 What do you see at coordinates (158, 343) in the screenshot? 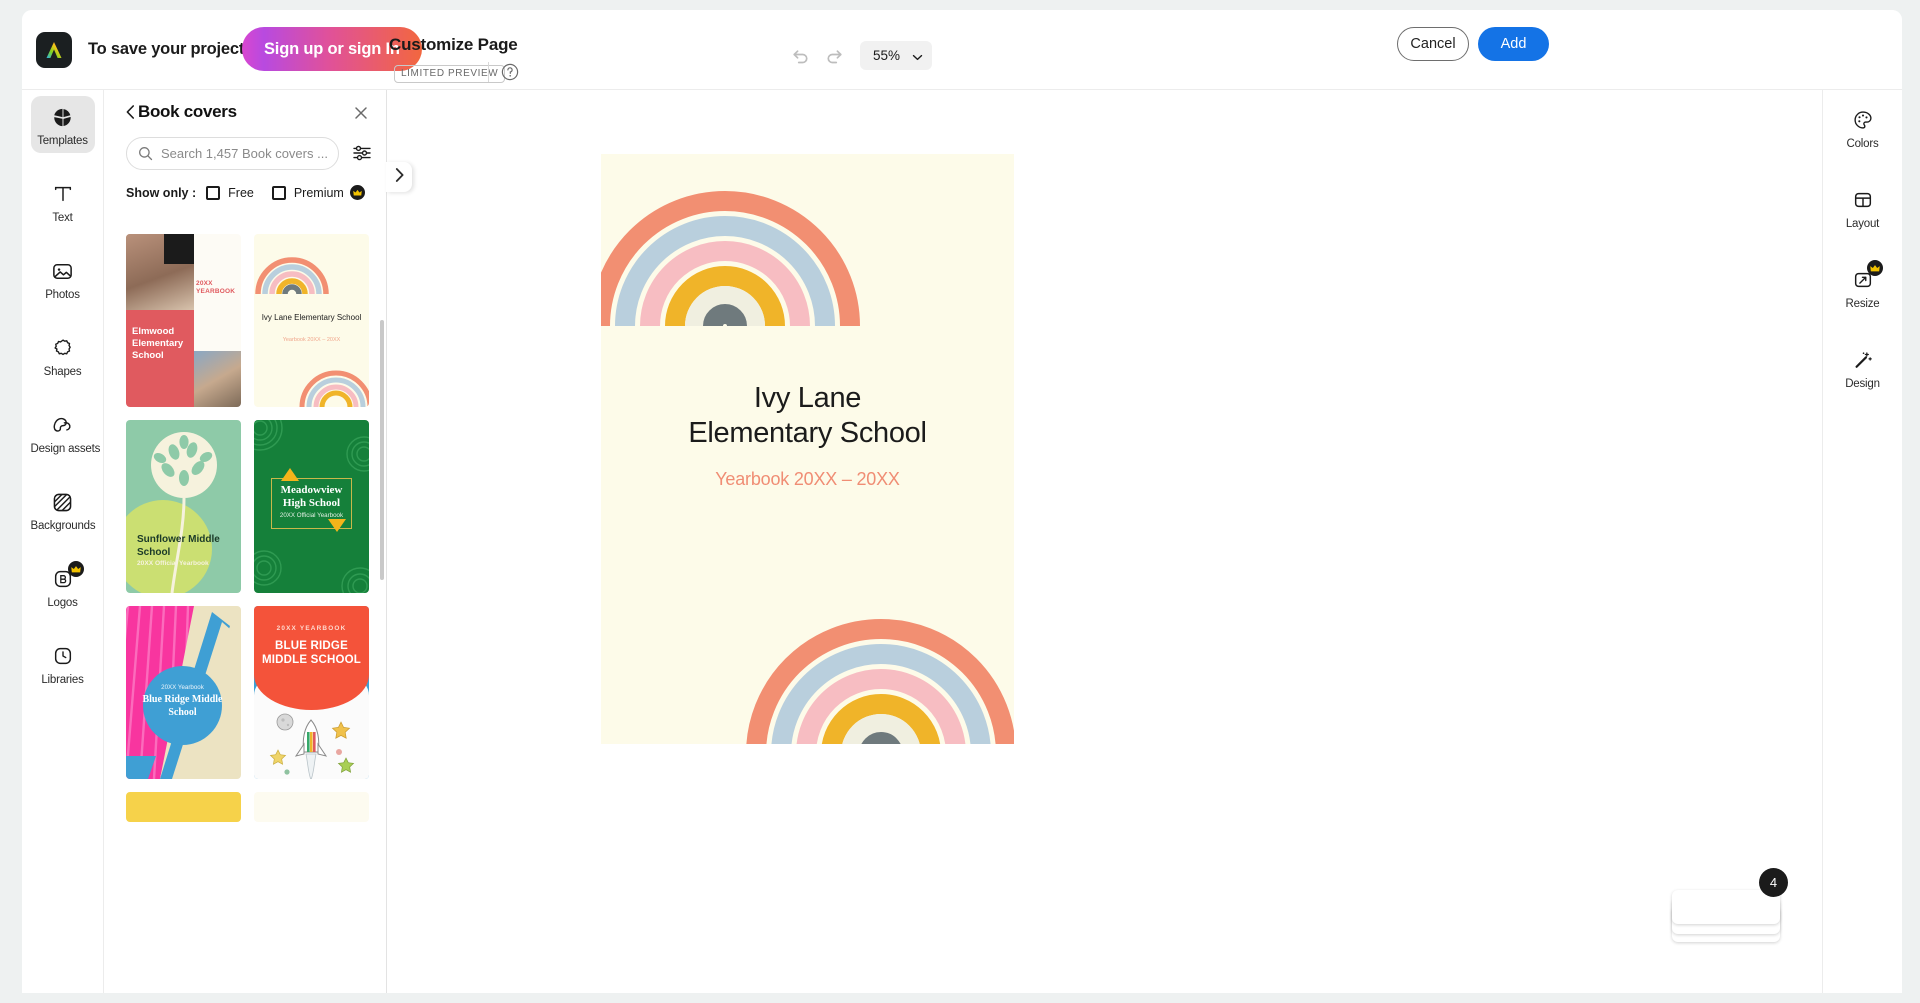
I see `template-name: Elmwood Elementary School` at bounding box center [158, 343].